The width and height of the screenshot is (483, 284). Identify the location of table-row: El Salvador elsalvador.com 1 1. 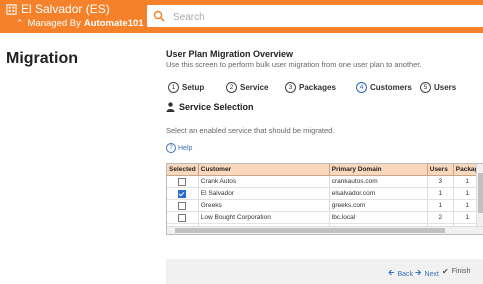
(324, 193).